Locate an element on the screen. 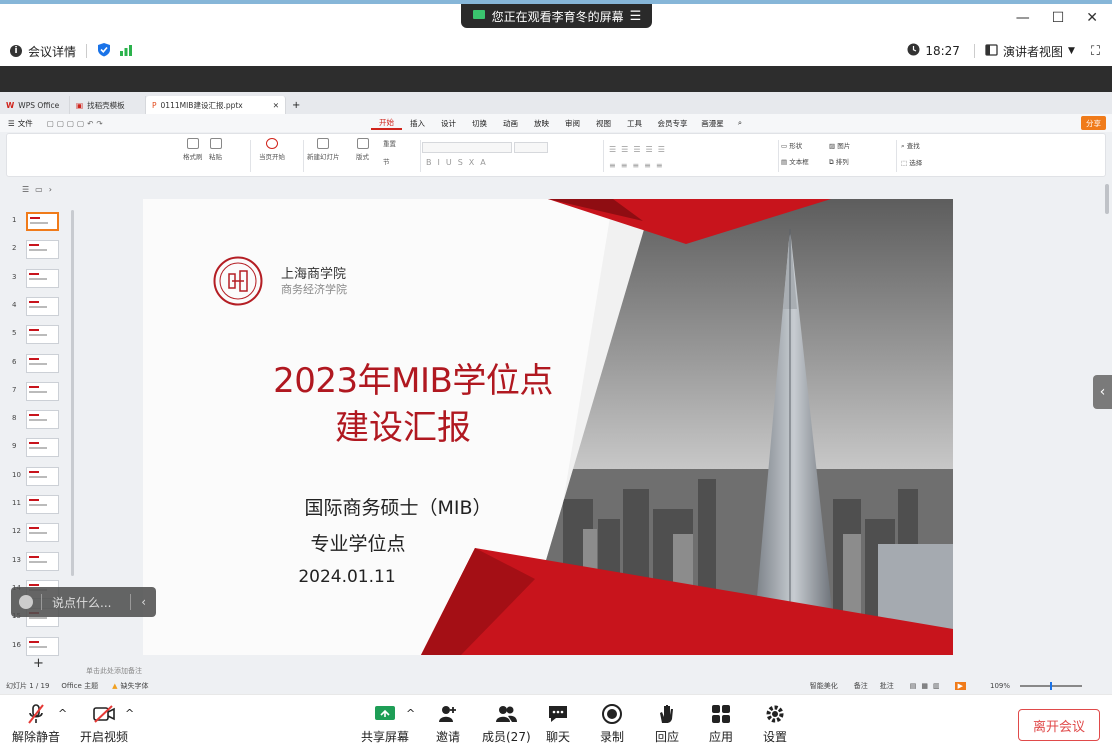 The height and width of the screenshot is (749, 1112). paste-button: 粘贴 is located at coordinates (215, 149).